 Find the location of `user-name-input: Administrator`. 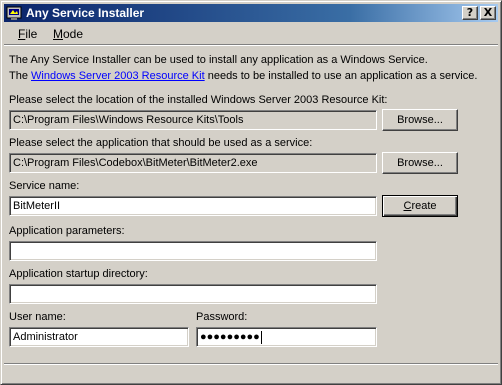

user-name-input: Administrator is located at coordinates (99, 337).